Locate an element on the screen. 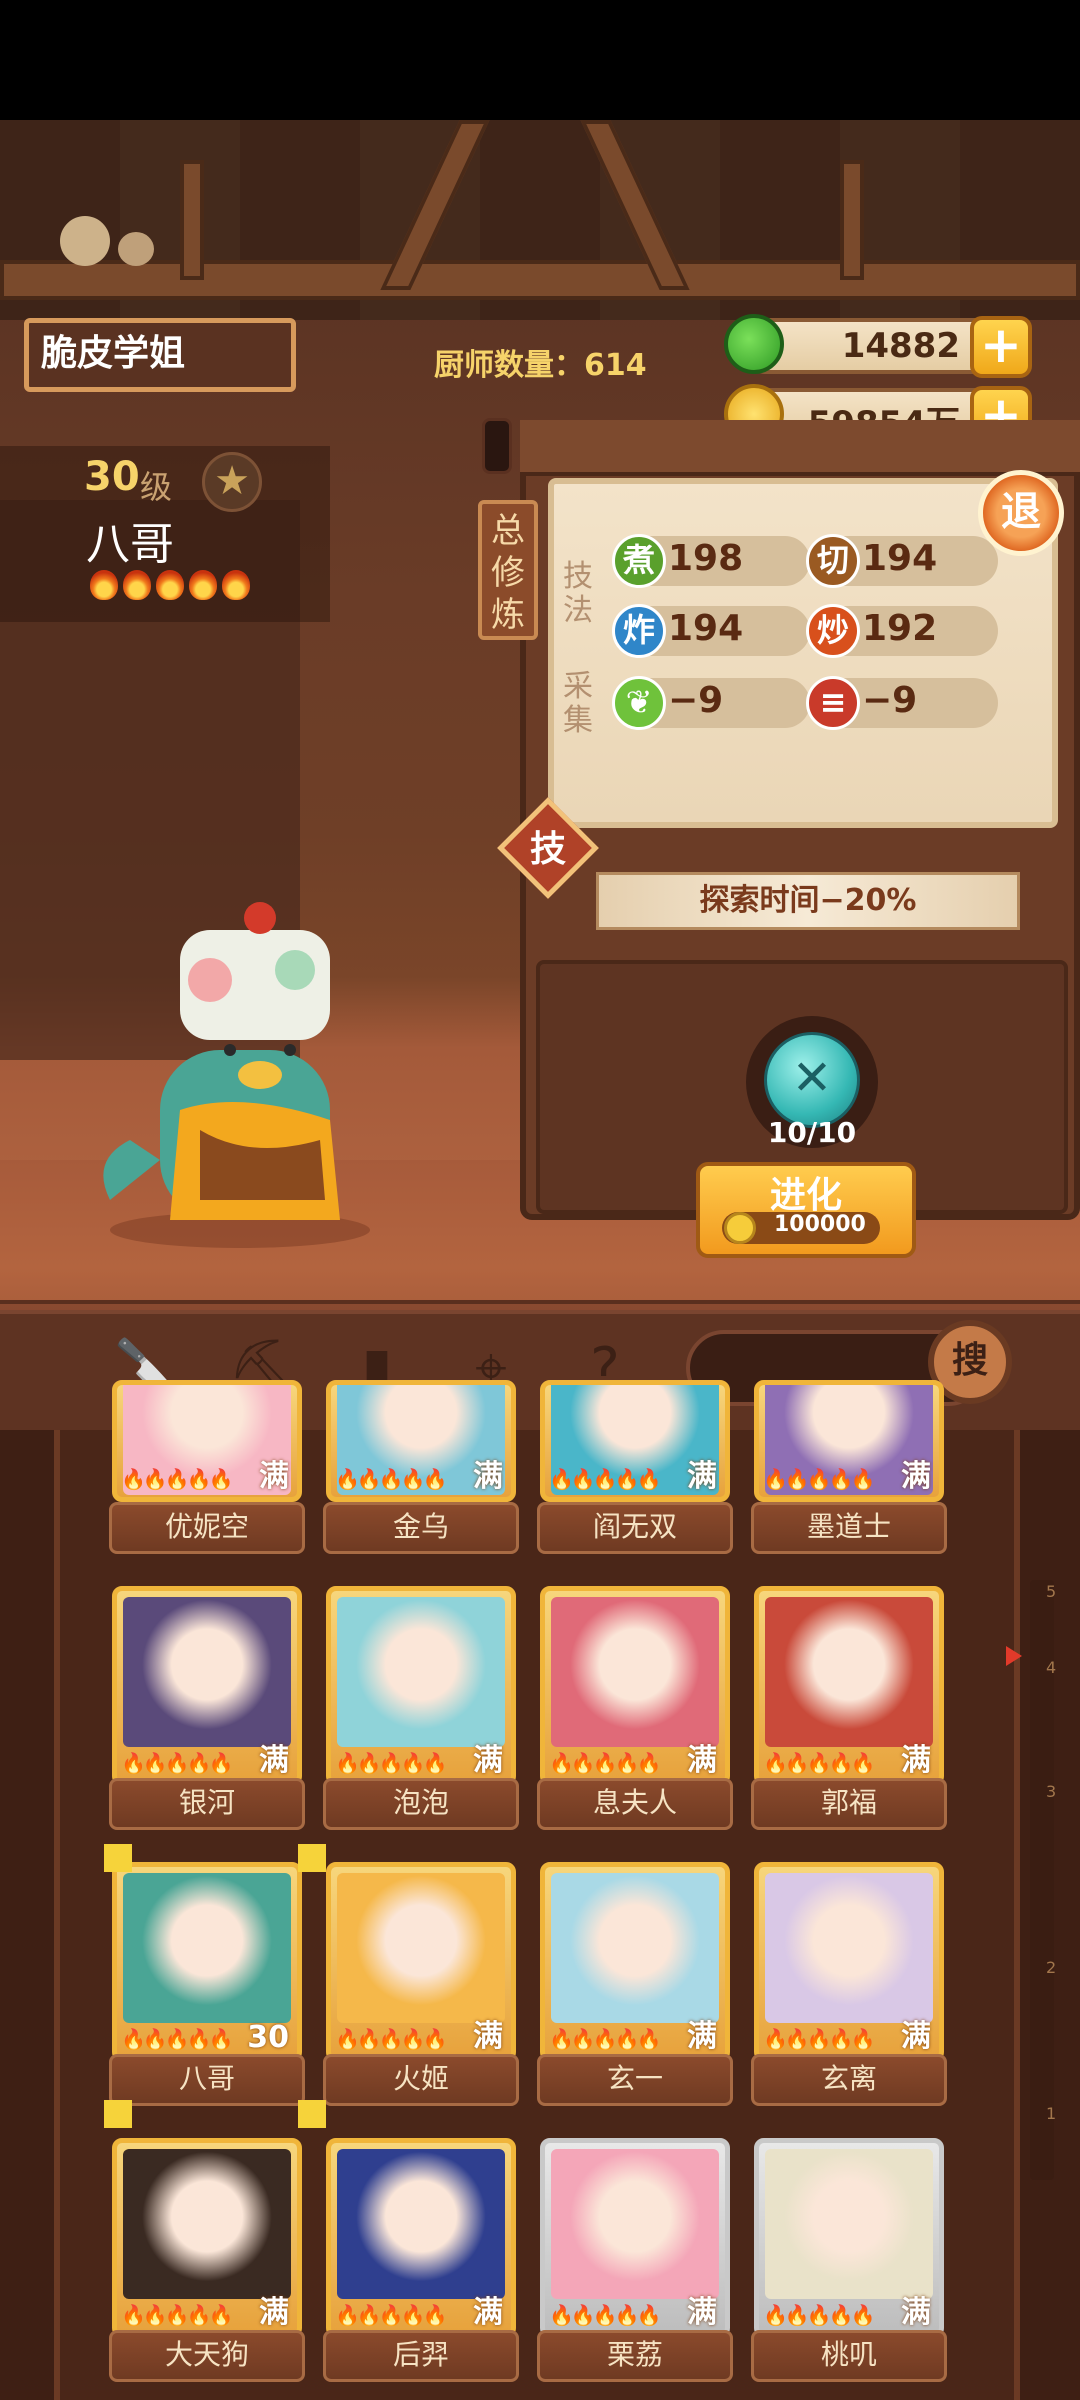 The height and width of the screenshot is (2400, 1080). character-name-plate: 大天狗 is located at coordinates (207, 2356).